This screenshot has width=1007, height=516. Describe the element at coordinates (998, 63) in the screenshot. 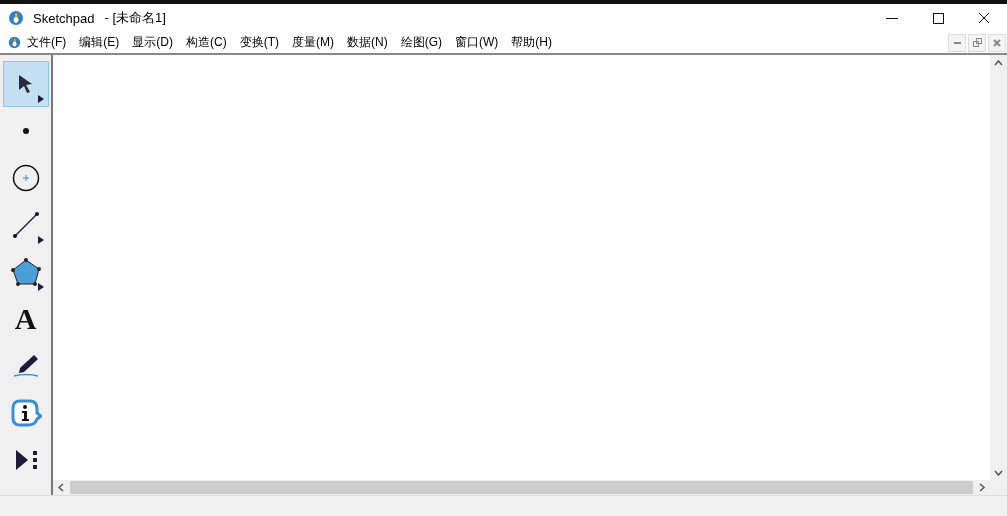

I see `scroll-up-icon` at that location.